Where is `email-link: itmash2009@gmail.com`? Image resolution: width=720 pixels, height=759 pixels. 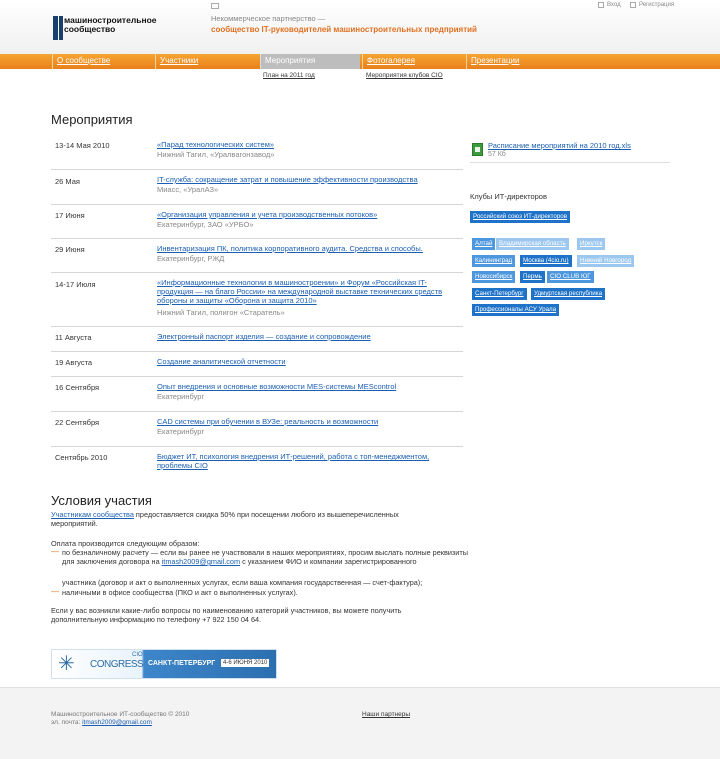
email-link: itmash2009@gmail.com is located at coordinates (201, 561).